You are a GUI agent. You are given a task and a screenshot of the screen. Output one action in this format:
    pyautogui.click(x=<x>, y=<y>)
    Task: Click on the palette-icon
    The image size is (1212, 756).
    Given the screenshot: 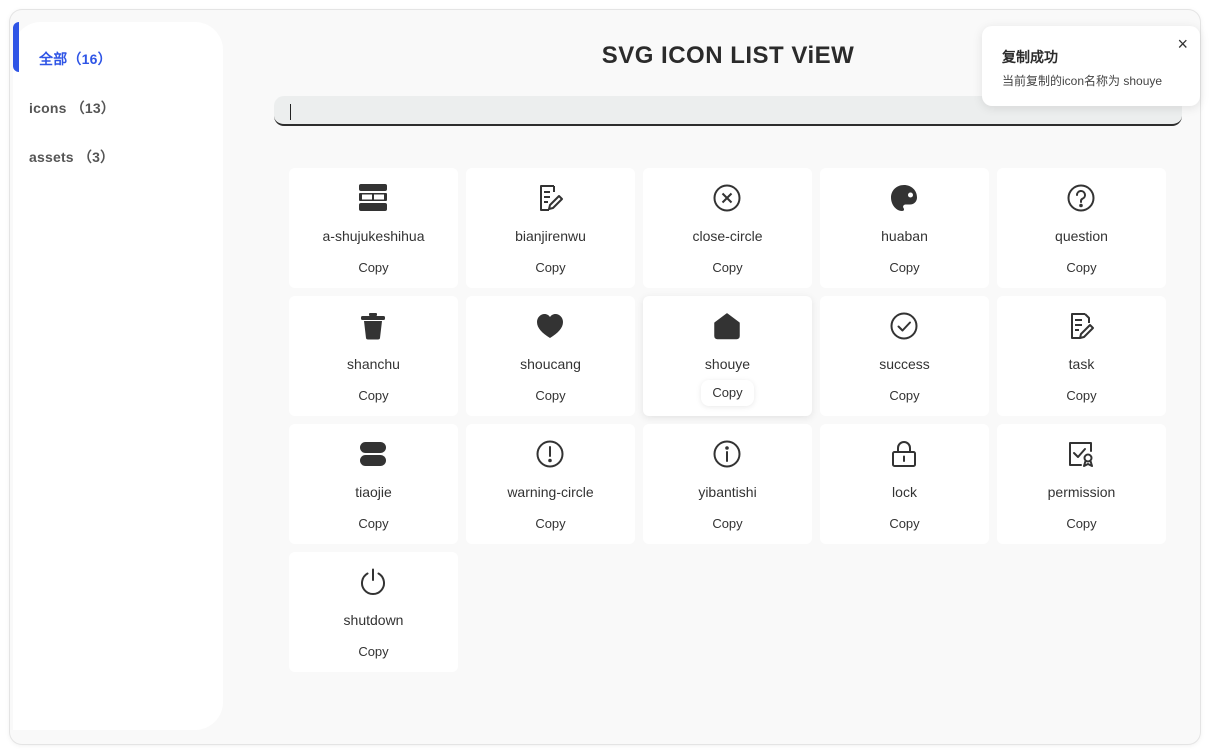 What is the action you would take?
    pyautogui.click(x=904, y=198)
    